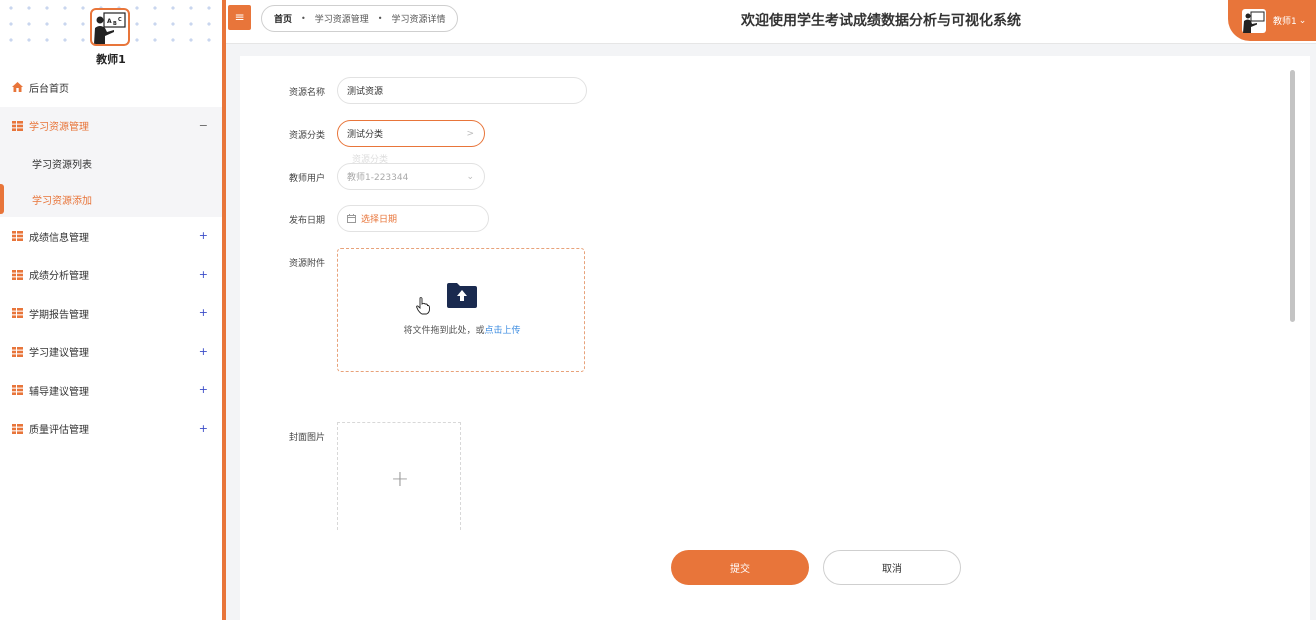  Describe the element at coordinates (59, 238) in the screenshot. I see `sidebar-item-label: 成绩信息管理` at that location.